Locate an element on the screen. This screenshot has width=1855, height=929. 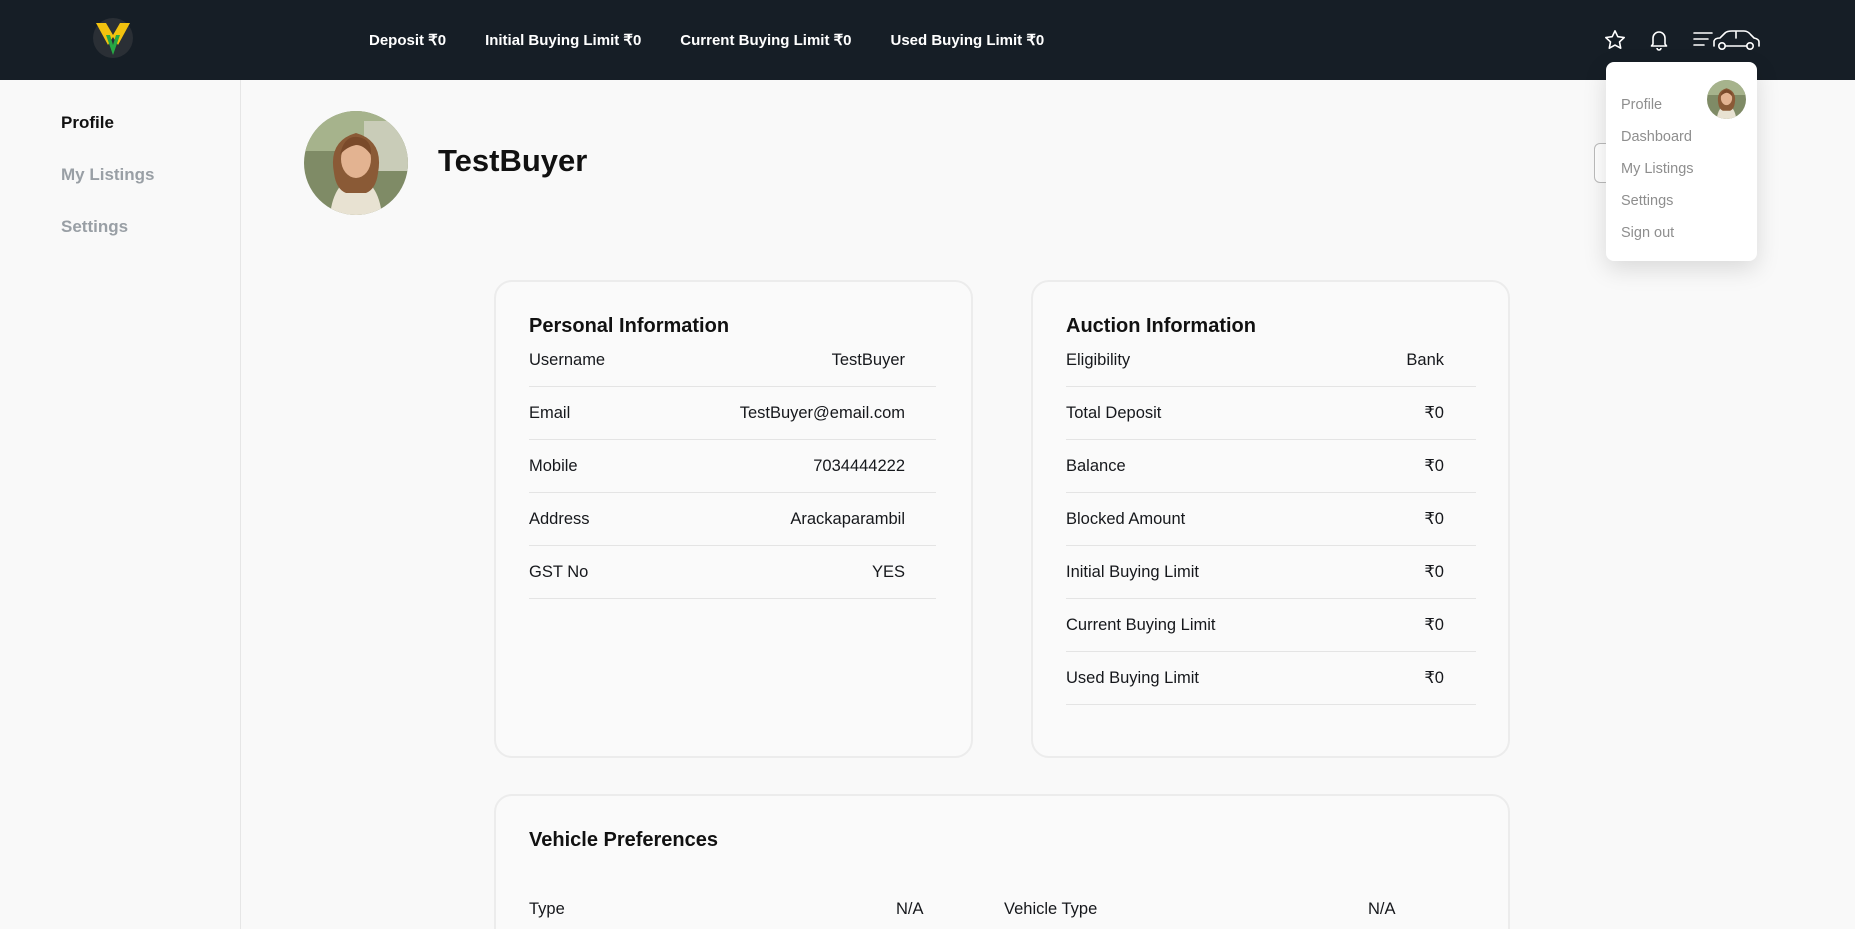
info-row-initial-buying-limit: Initial Buying Limit ₹0 is located at coordinates (1271, 572).